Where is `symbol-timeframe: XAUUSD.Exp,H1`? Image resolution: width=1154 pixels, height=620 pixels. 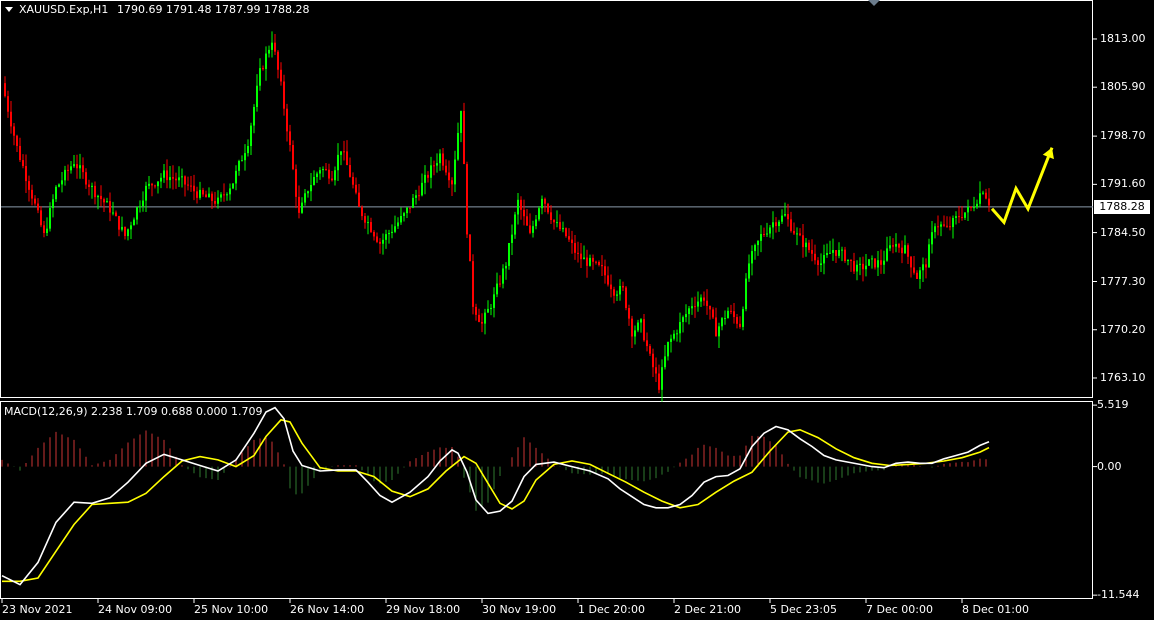
symbol-timeframe: XAUUSD.Exp,H1 is located at coordinates (64, 9).